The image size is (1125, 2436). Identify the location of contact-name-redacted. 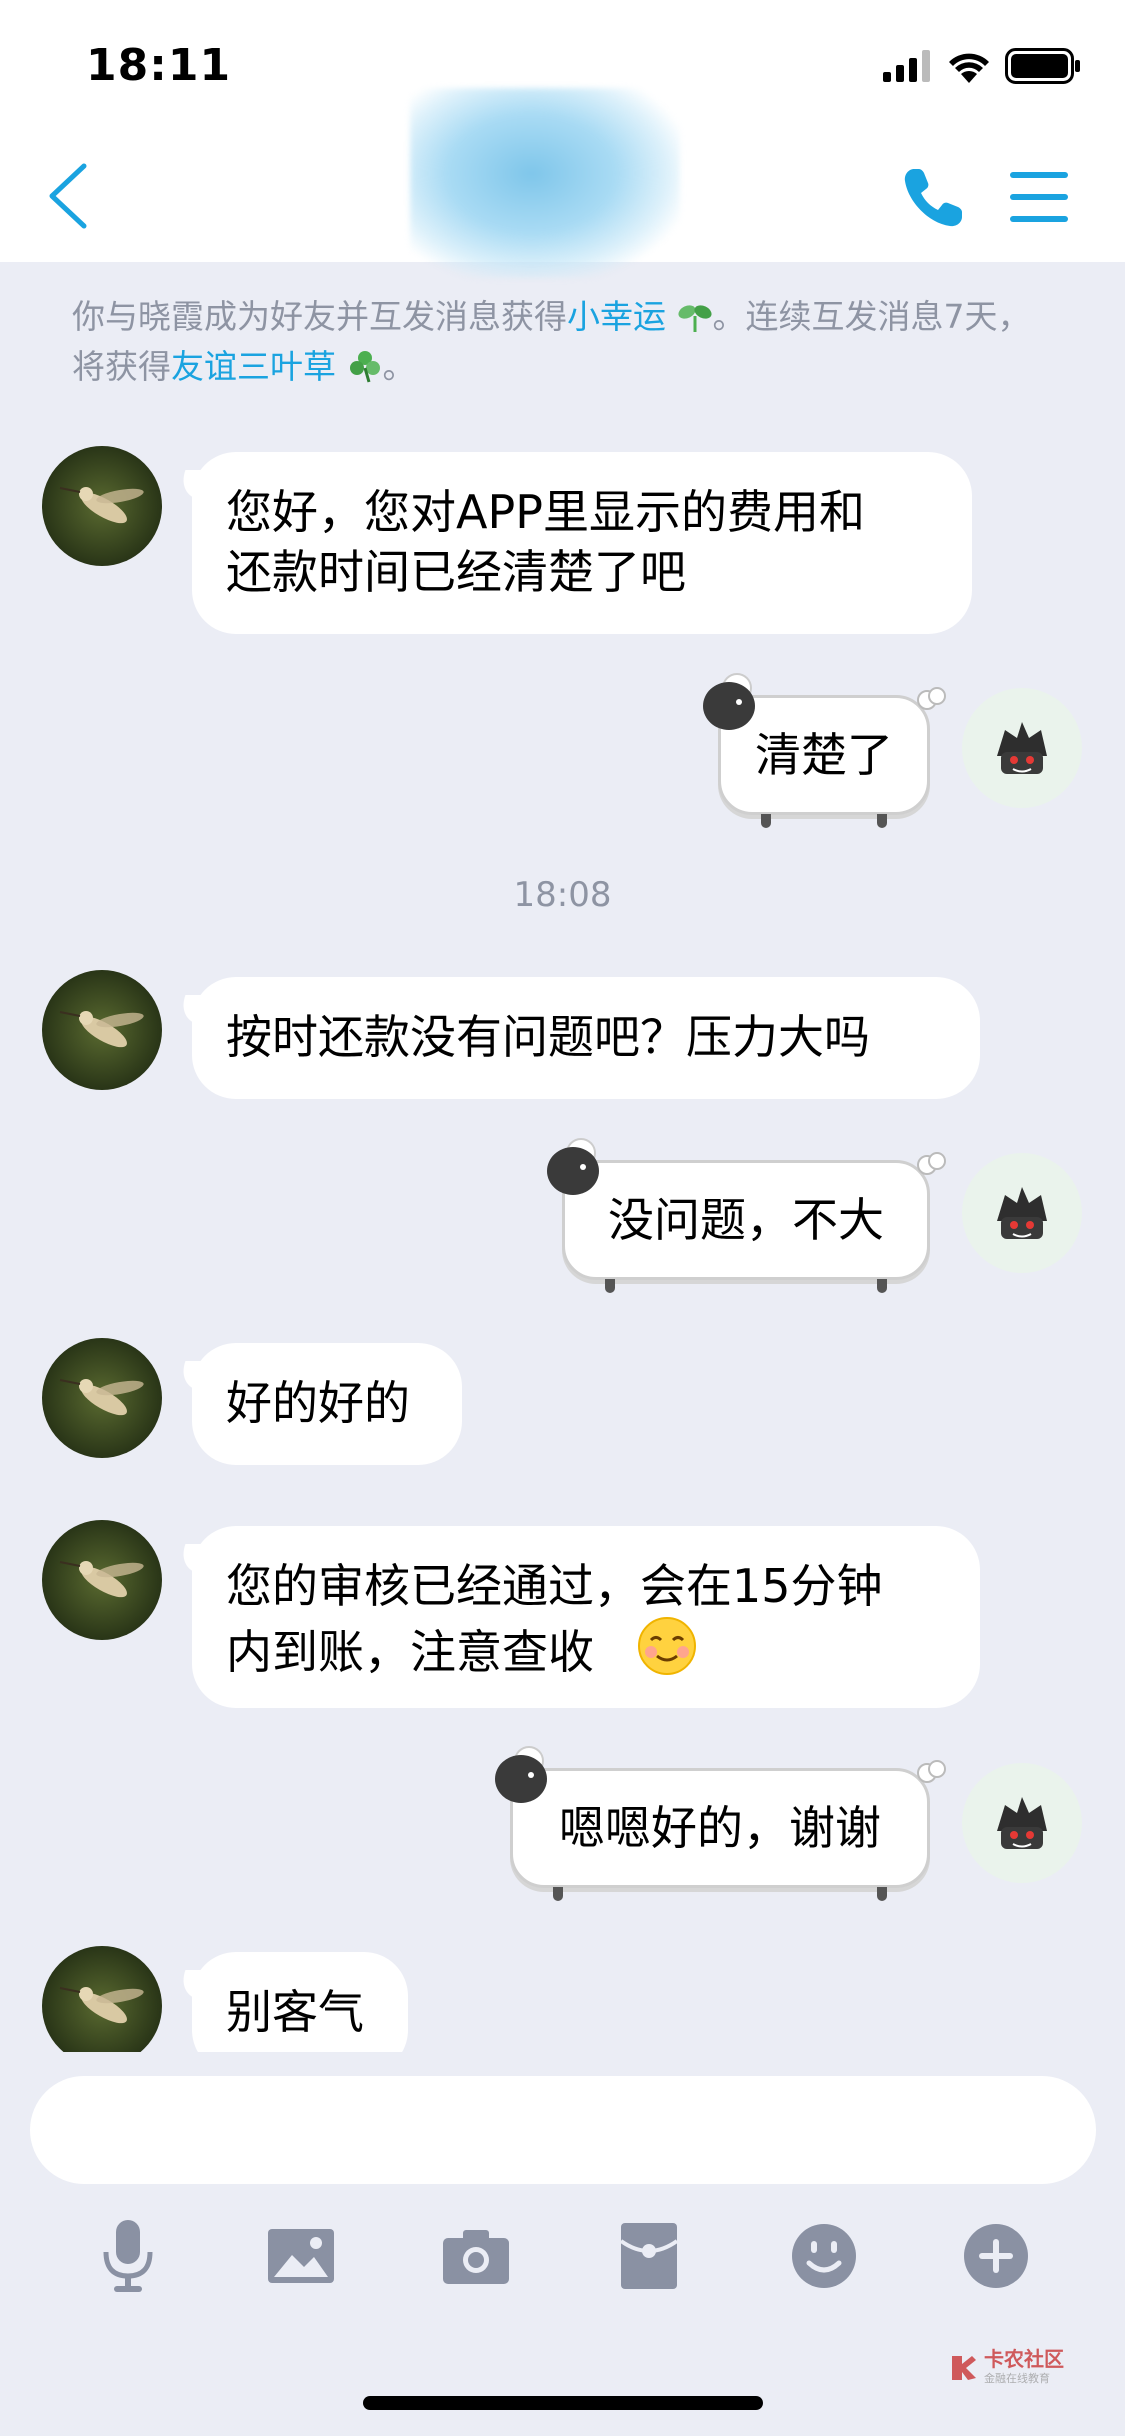
(545, 183).